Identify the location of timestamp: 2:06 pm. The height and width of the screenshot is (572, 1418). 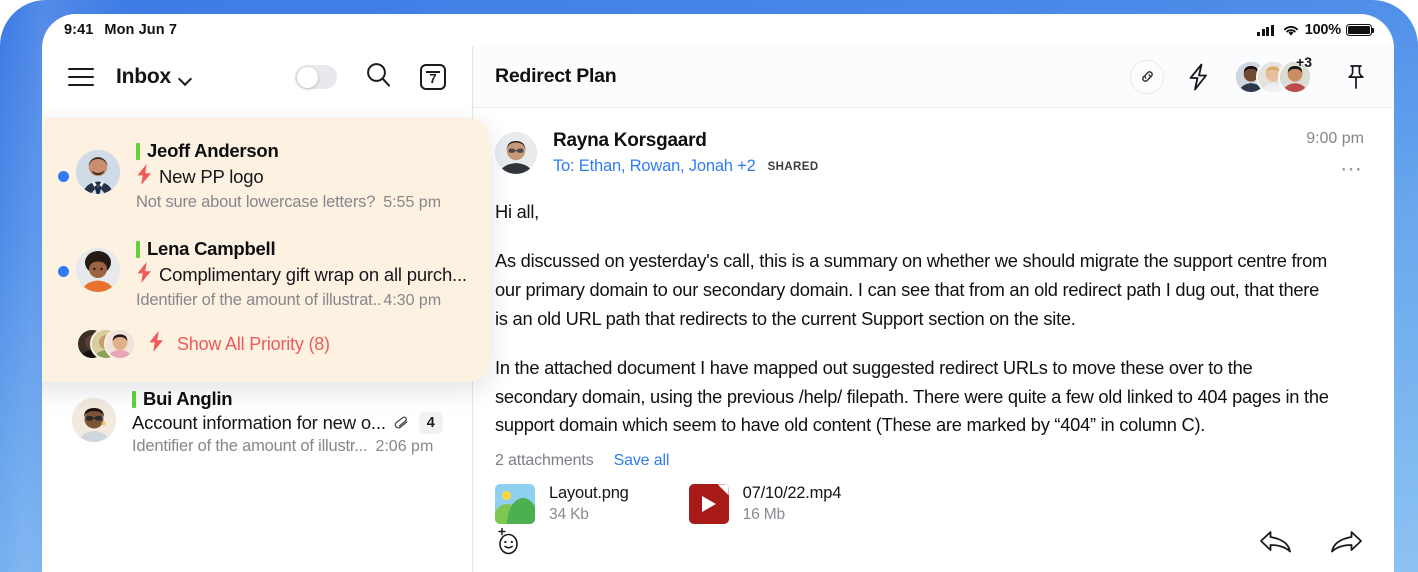
(404, 447).